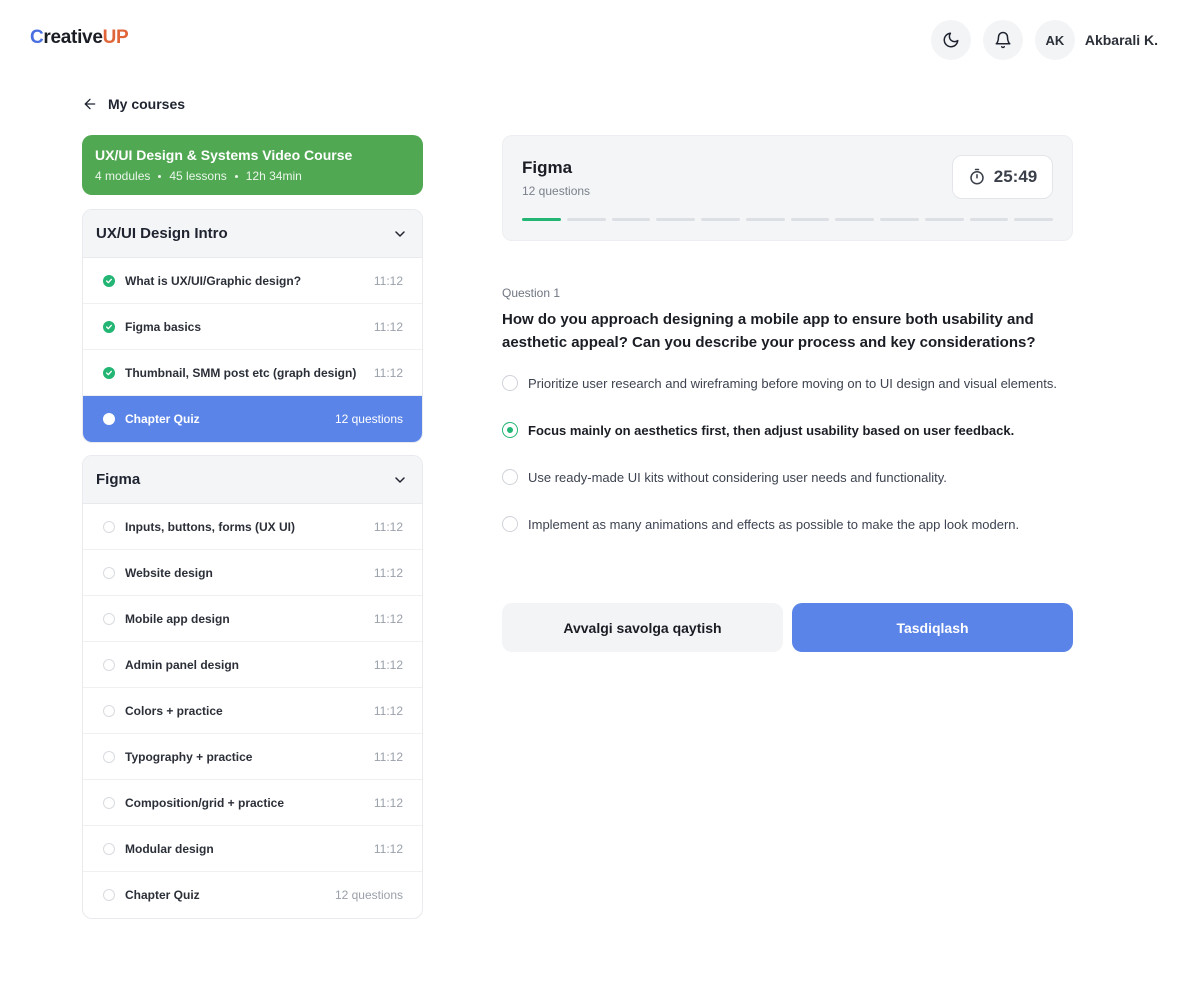  I want to click on course-duration: 12h 34min, so click(273, 176).